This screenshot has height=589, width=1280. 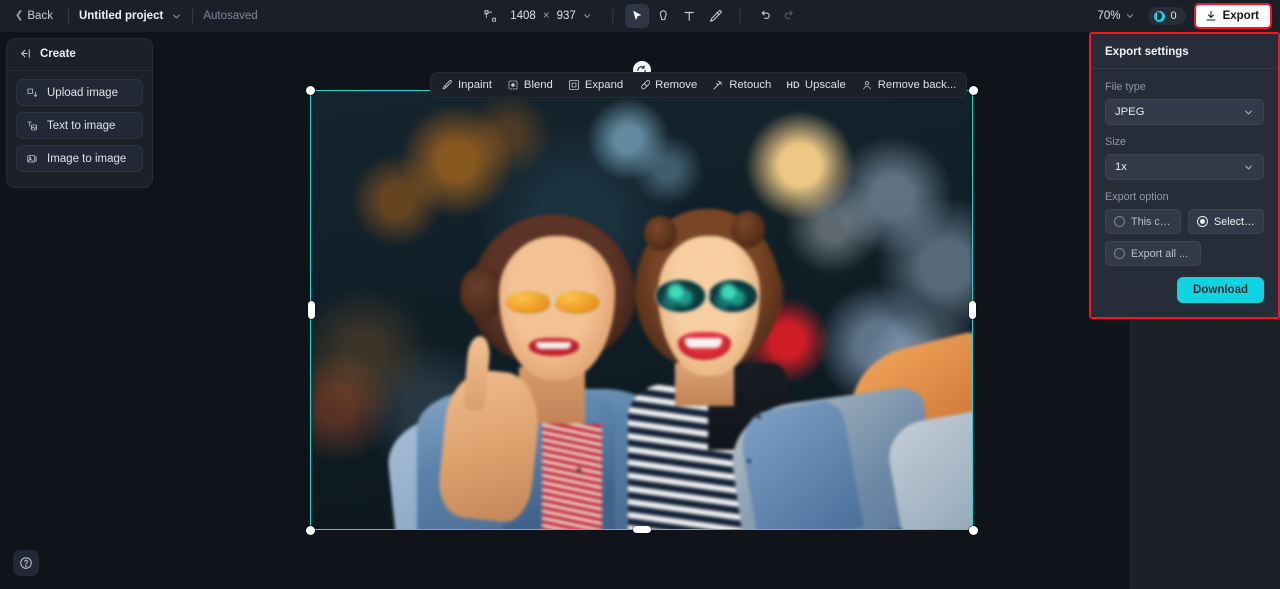 I want to click on resize-handle-bottom-right, so click(x=973, y=530).